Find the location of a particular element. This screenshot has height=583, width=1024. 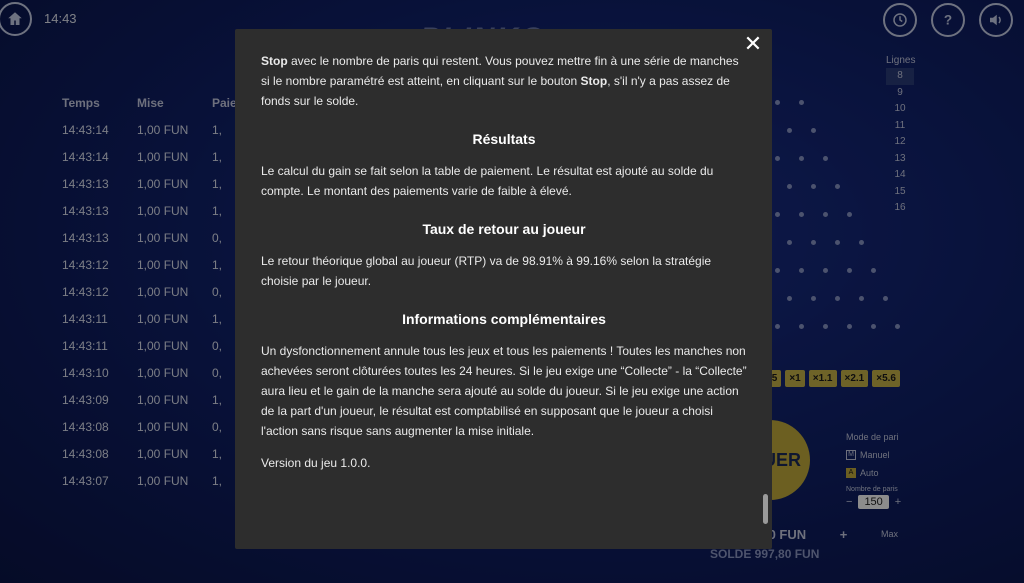

intro-bold-1: Stop is located at coordinates (274, 61).